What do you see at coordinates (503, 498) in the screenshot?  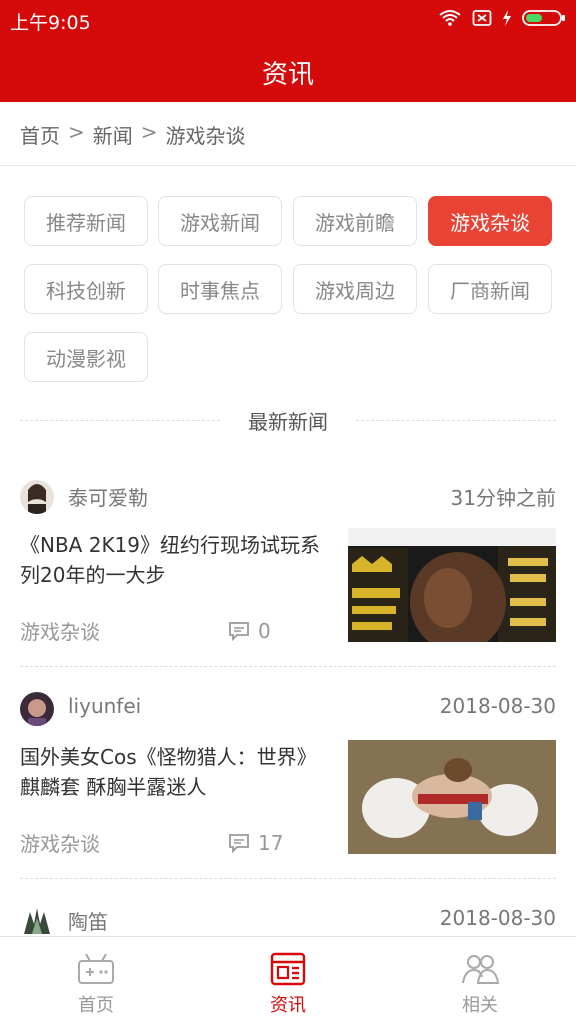 I see `post-time: 31分钟之前` at bounding box center [503, 498].